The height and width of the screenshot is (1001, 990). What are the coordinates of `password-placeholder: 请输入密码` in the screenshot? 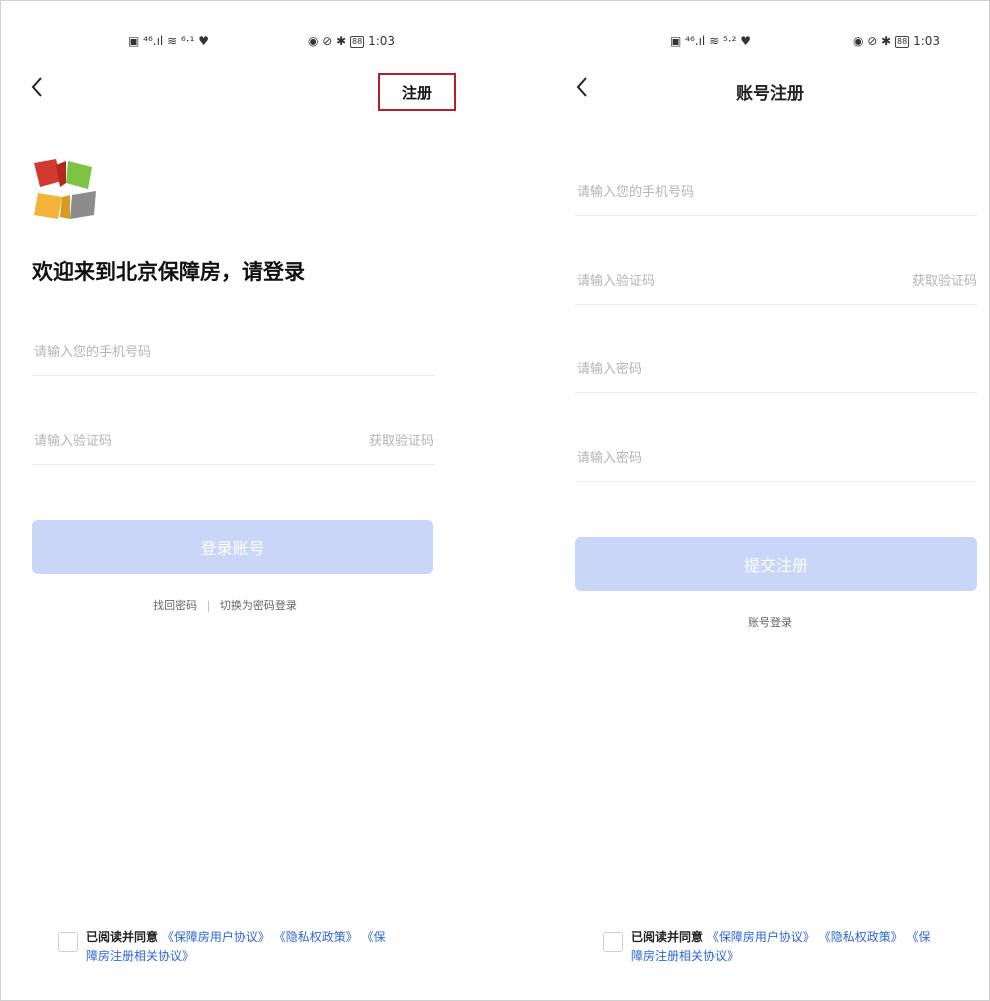 It's located at (610, 369).